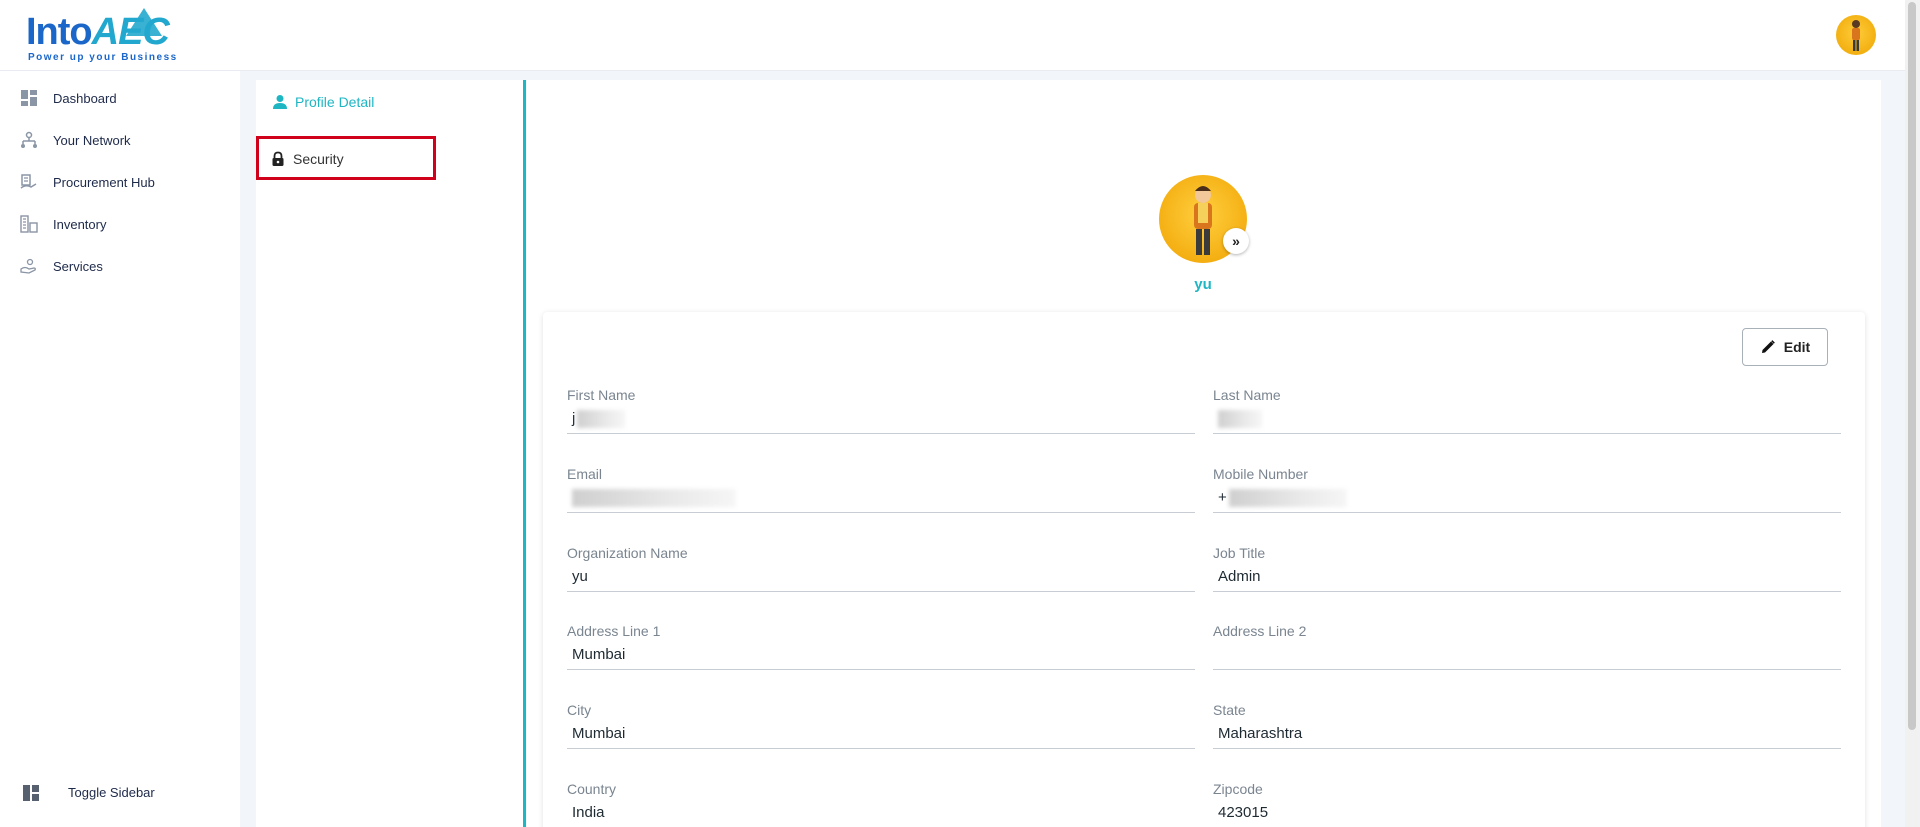 This screenshot has height=827, width=1920. I want to click on dashboard-icon, so click(29, 98).